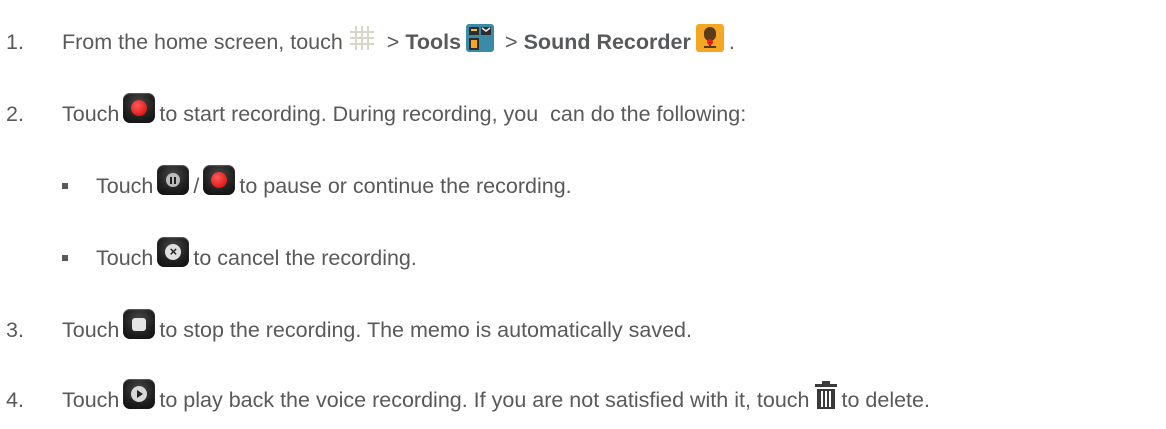 Image resolution: width=1166 pixels, height=429 pixels. Describe the element at coordinates (362, 38) in the screenshot. I see `apps-grid-icon` at that location.